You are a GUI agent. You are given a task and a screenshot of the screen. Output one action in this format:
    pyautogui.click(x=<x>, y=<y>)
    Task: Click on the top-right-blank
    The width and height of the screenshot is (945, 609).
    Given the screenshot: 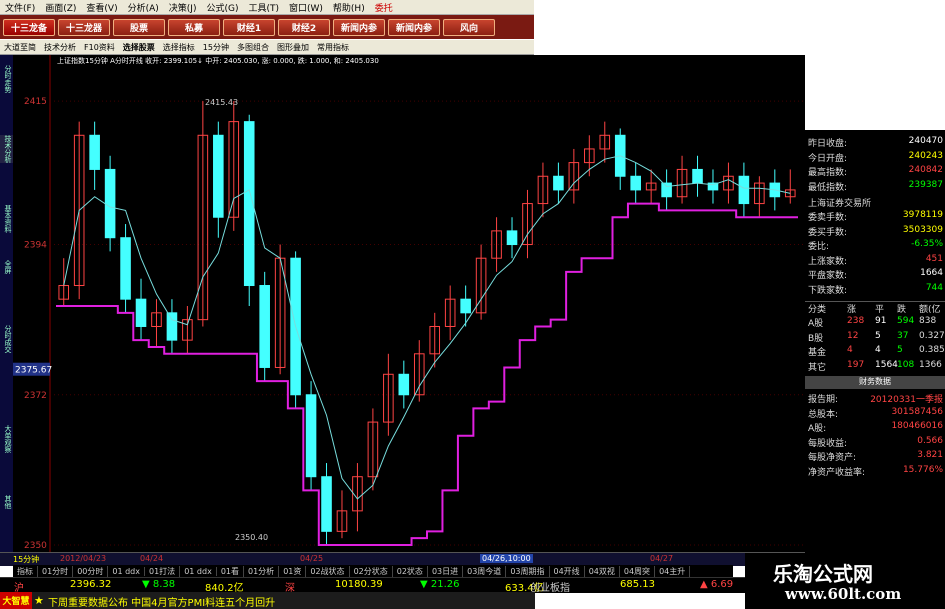 What is the action you would take?
    pyautogui.click(x=739, y=22)
    